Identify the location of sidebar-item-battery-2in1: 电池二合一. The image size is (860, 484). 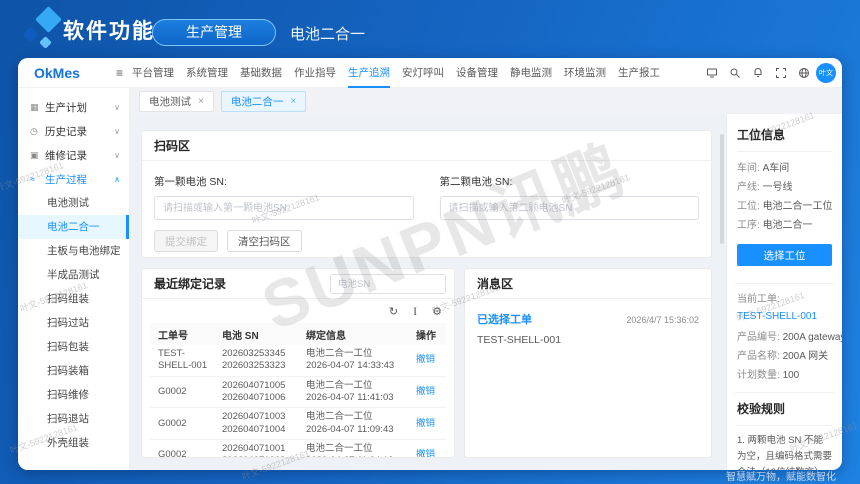
(73, 227).